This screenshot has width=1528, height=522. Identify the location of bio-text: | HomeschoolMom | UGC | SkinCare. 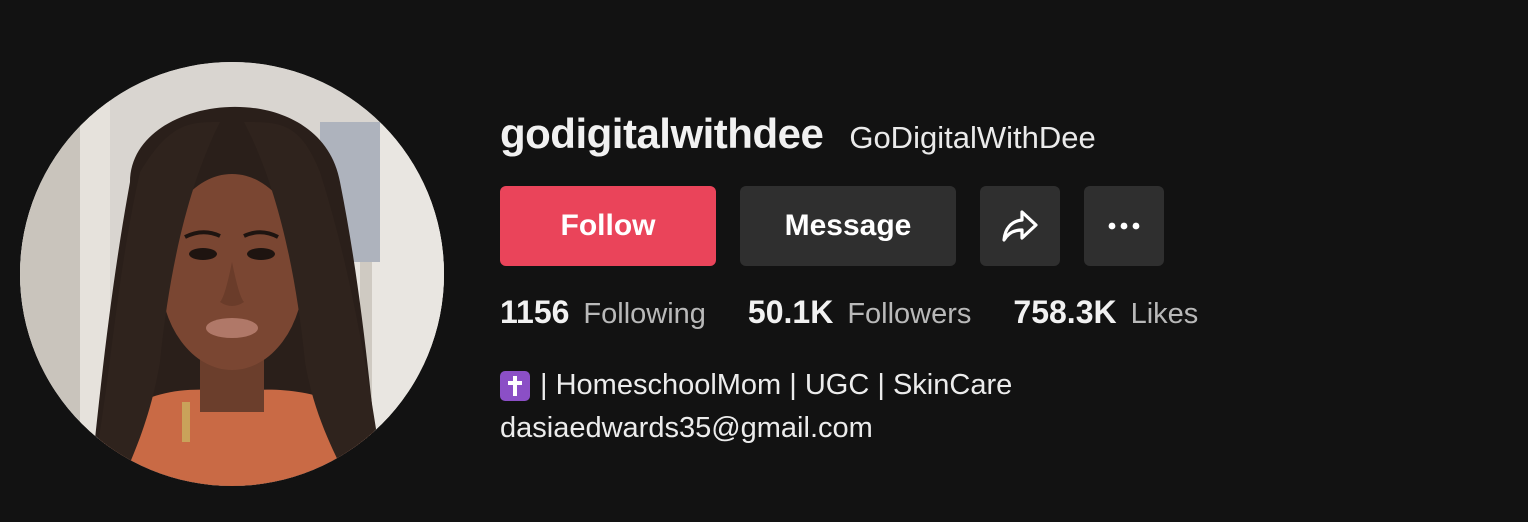
(776, 385).